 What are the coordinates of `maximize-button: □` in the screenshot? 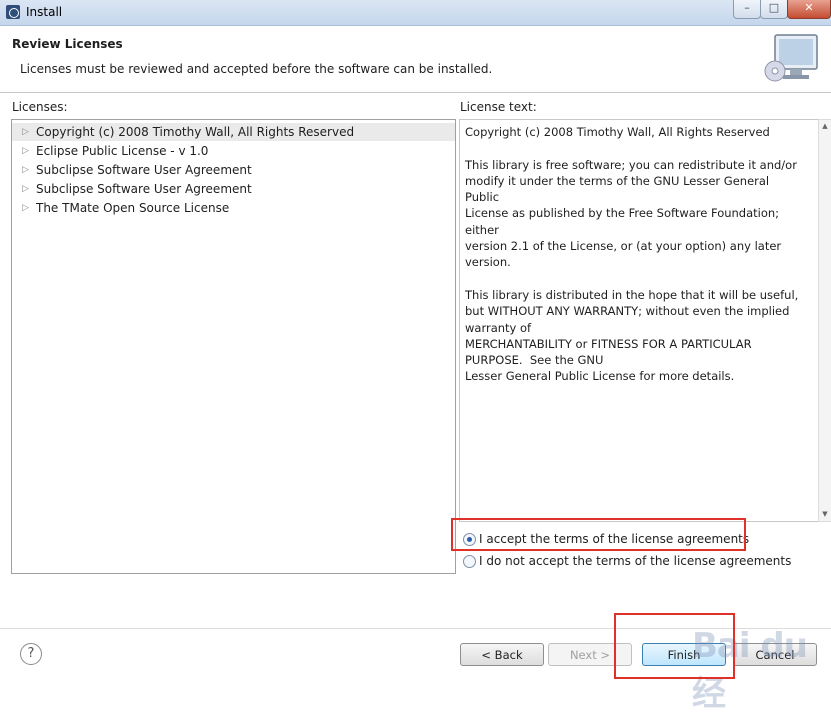 It's located at (774, 9).